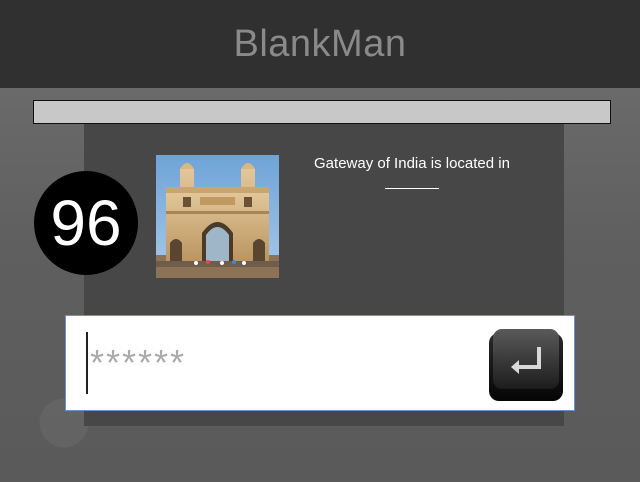  I want to click on gateway-of-india-photo, so click(217, 216).